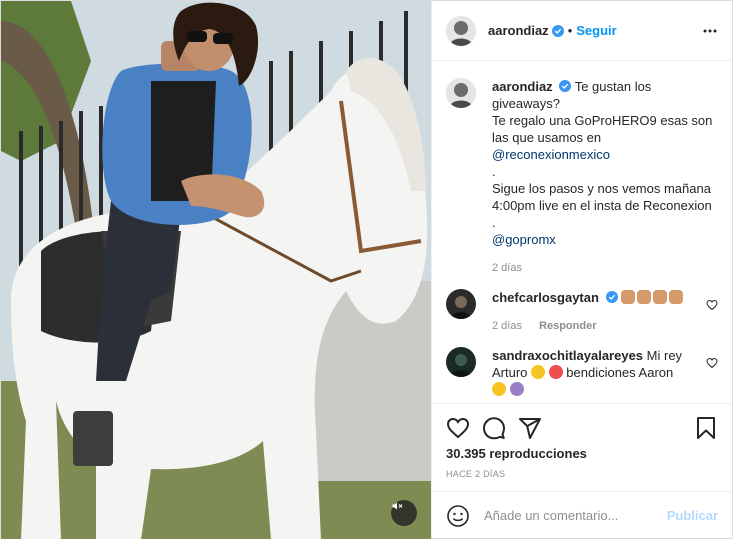  I want to click on wink-emoji-icon, so click(499, 389).